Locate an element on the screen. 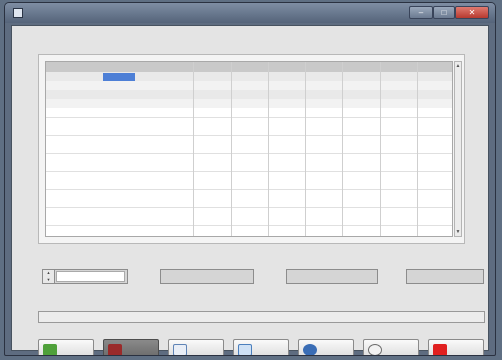 Image resolution: width=502 pixels, height=360 pixels. minimize-icon: – is located at coordinates (421, 12).